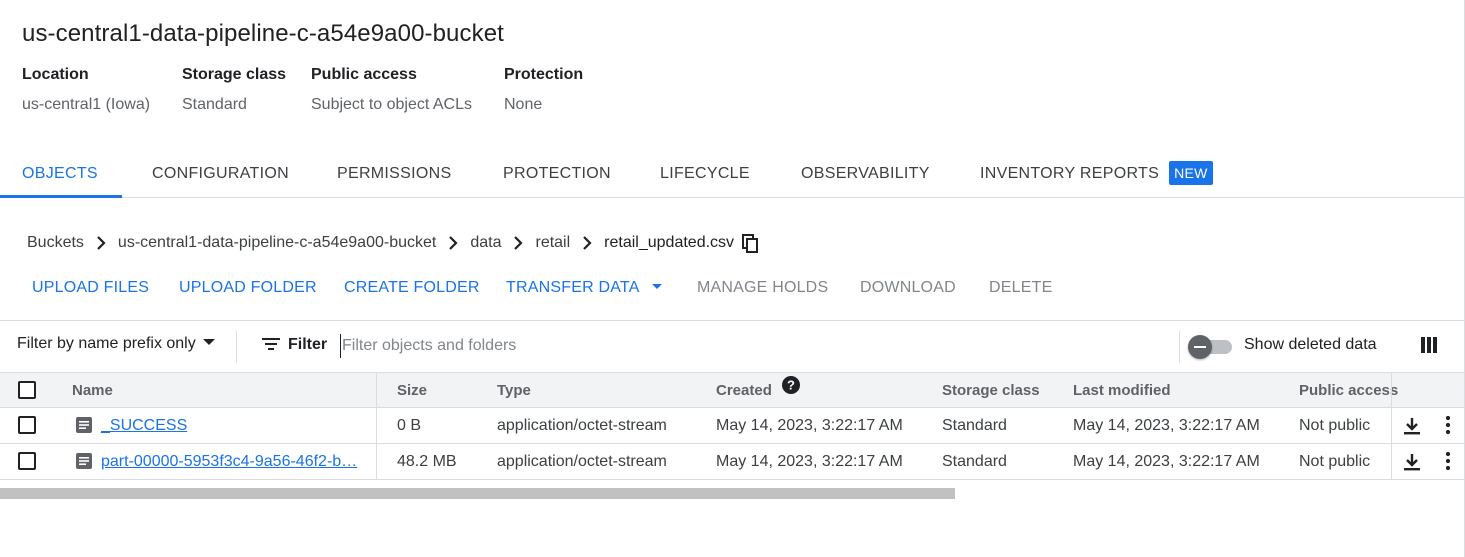 Image resolution: width=1465 pixels, height=557 pixels. What do you see at coordinates (908, 288) in the screenshot?
I see `download-button: DOWNLOAD` at bounding box center [908, 288].